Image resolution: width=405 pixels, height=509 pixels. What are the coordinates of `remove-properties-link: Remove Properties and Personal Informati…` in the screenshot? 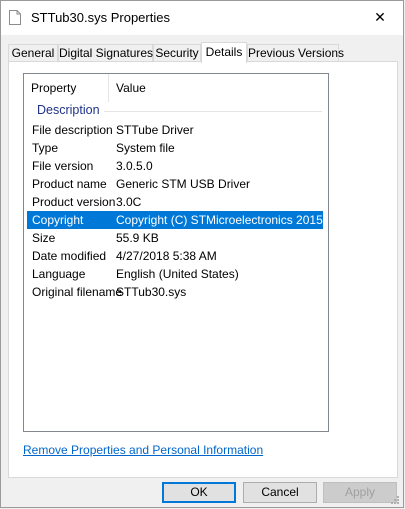 It's located at (143, 450).